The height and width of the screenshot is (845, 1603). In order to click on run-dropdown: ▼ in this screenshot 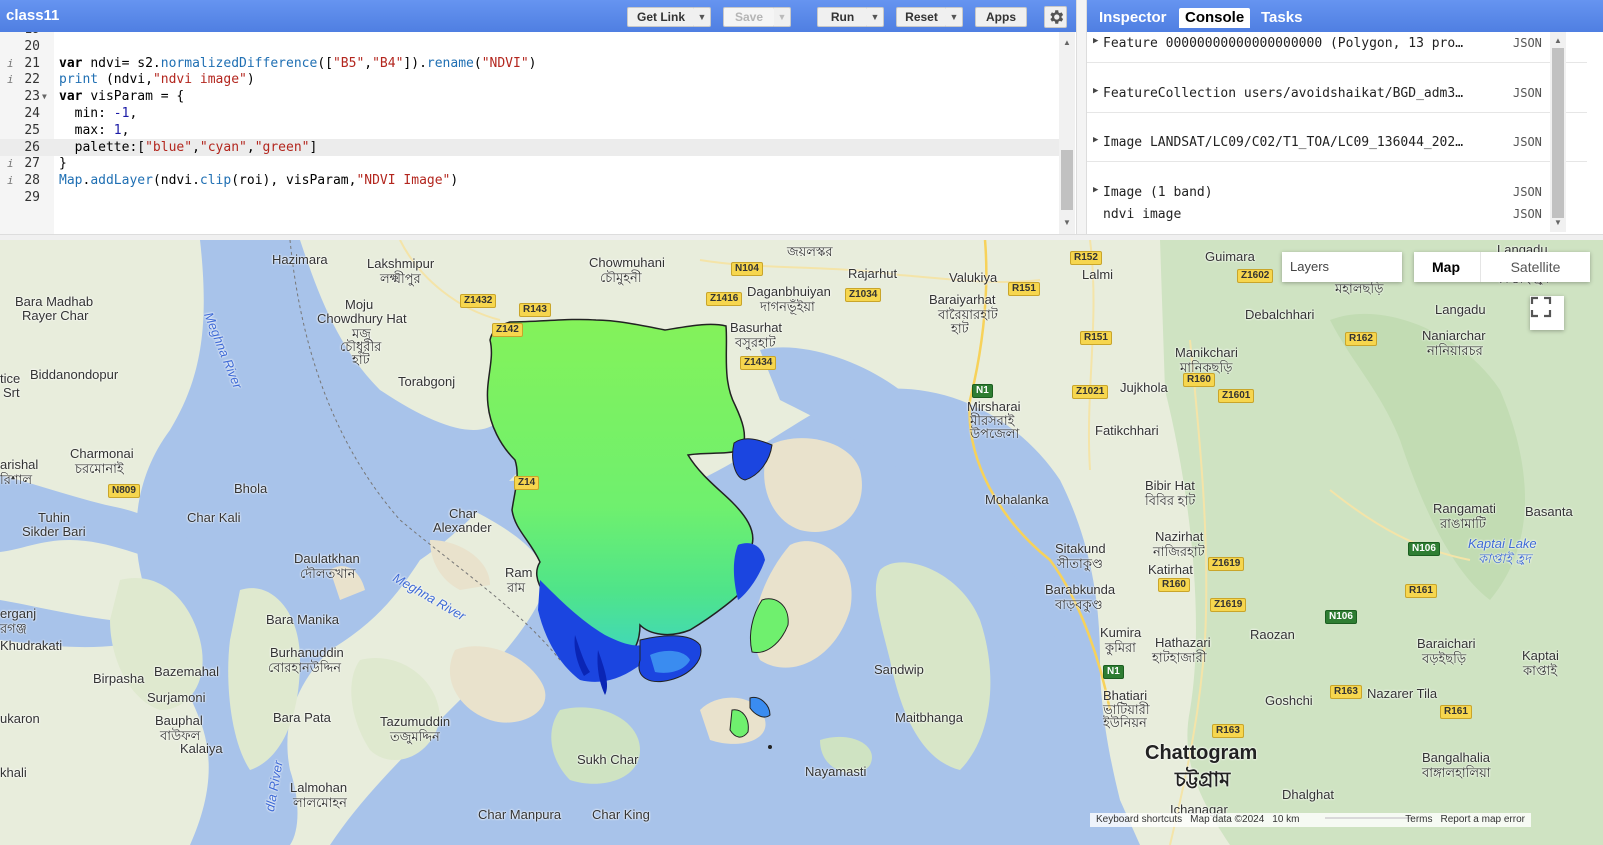, I will do `click(875, 17)`.